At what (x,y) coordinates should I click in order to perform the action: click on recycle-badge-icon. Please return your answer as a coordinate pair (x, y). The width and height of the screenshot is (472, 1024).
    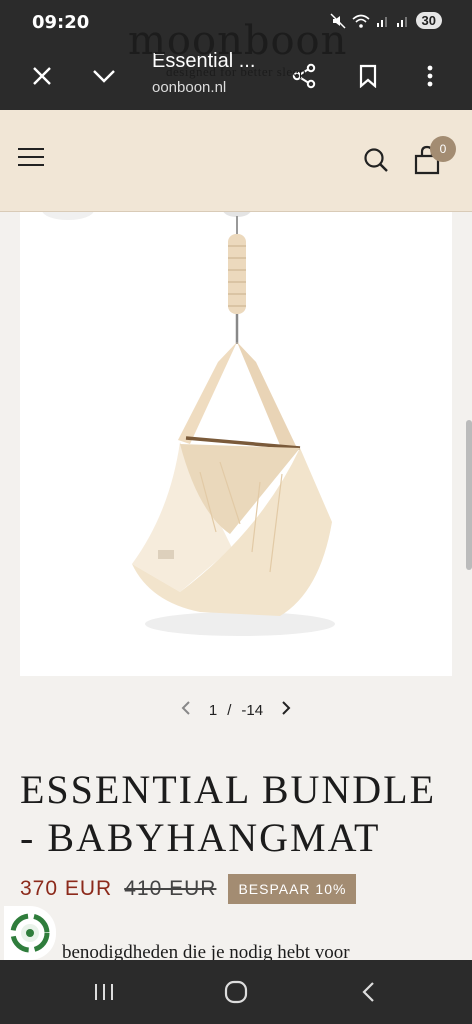
    Looking at the image, I should click on (30, 933).